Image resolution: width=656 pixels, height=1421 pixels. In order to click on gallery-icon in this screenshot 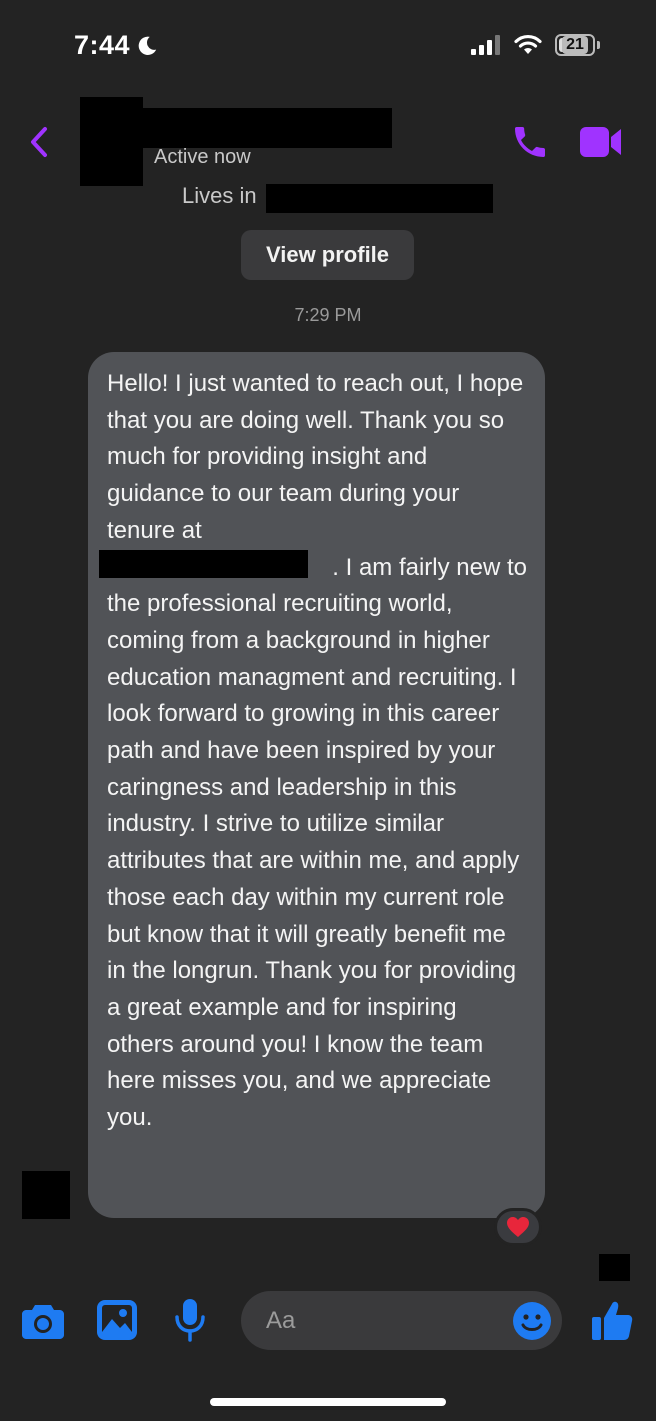, I will do `click(117, 1320)`.